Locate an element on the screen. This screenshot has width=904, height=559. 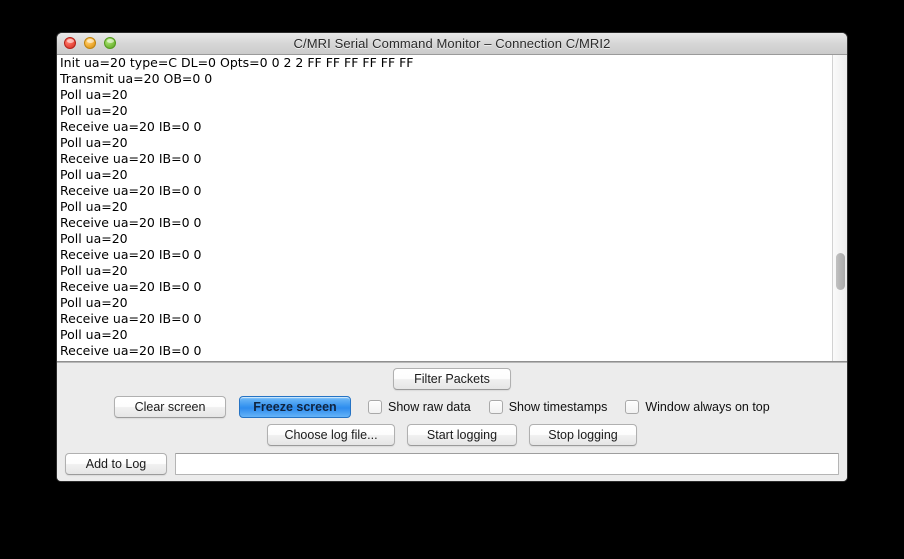
window-controls is located at coordinates (90, 43).